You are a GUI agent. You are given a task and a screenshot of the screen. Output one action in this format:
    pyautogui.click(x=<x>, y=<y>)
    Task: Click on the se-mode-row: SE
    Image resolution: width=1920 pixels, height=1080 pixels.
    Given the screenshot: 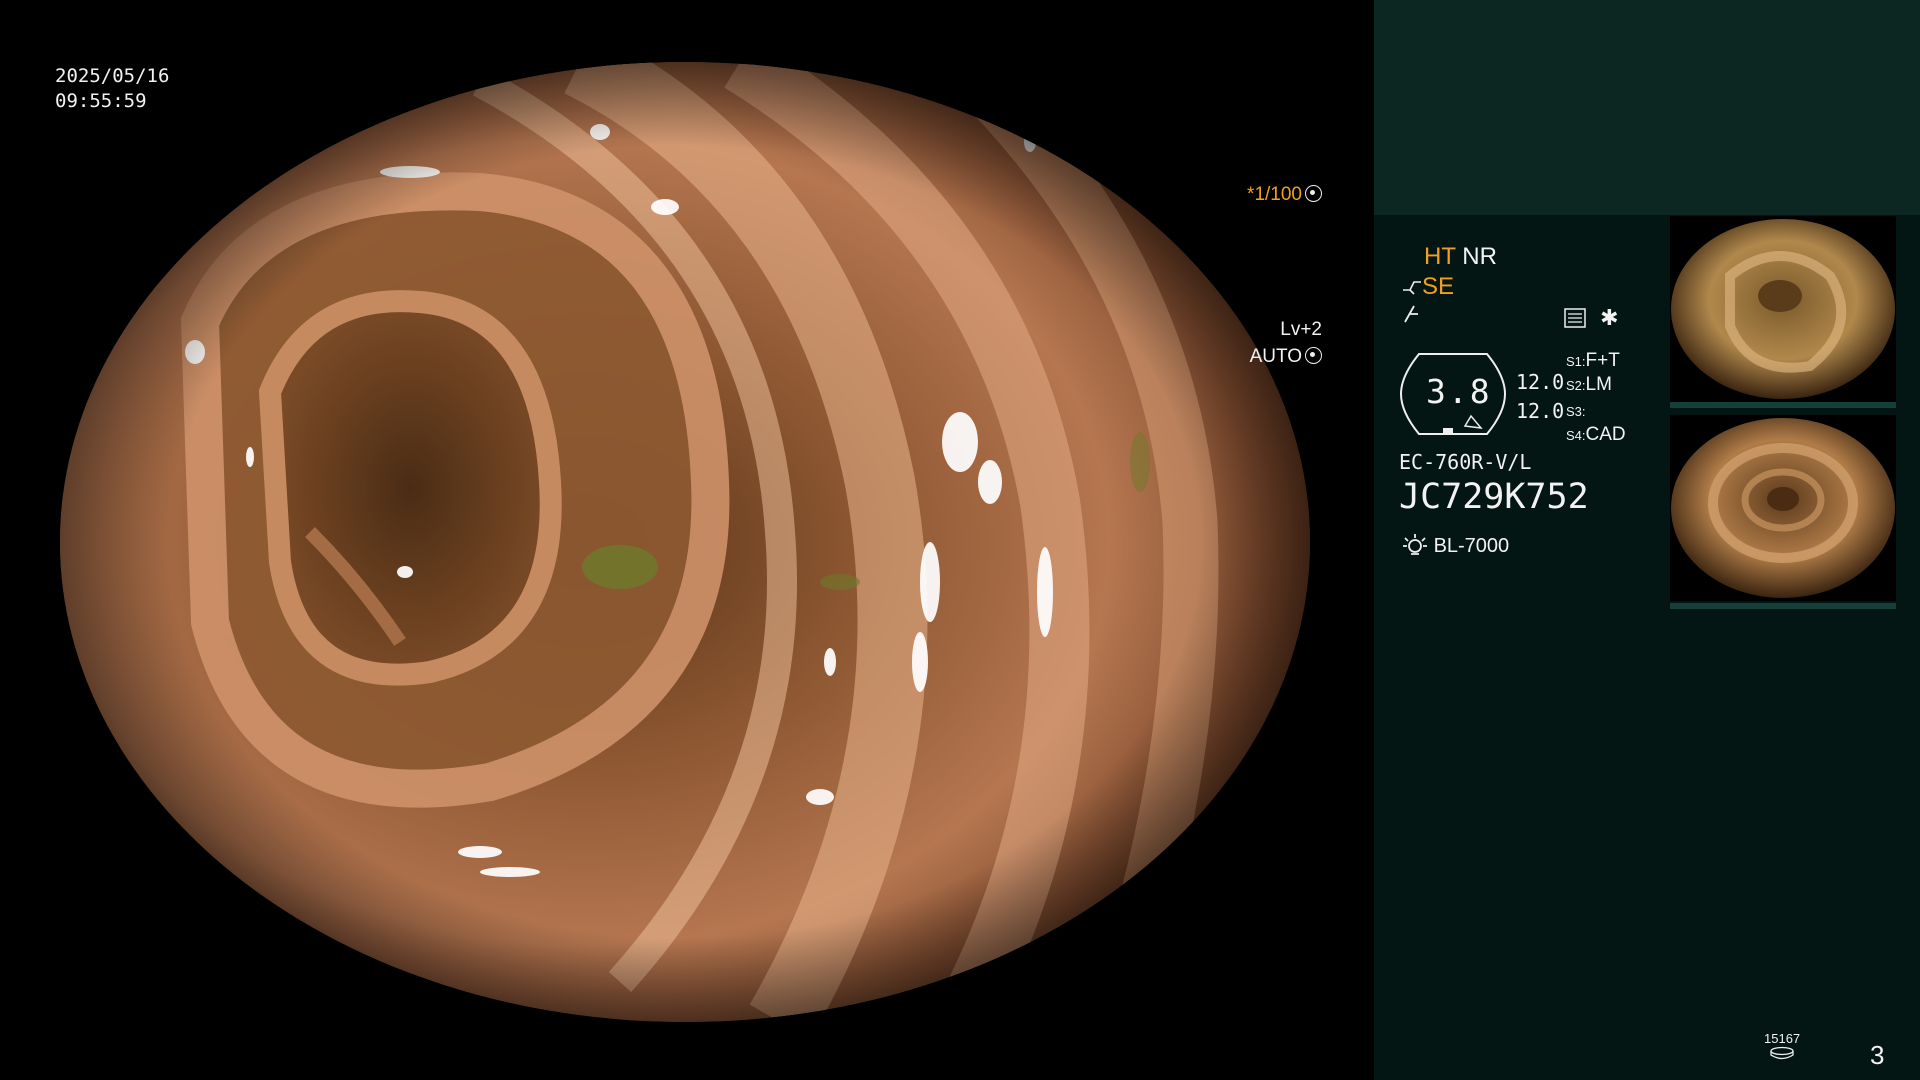 What is the action you would take?
    pyautogui.click(x=1428, y=287)
    